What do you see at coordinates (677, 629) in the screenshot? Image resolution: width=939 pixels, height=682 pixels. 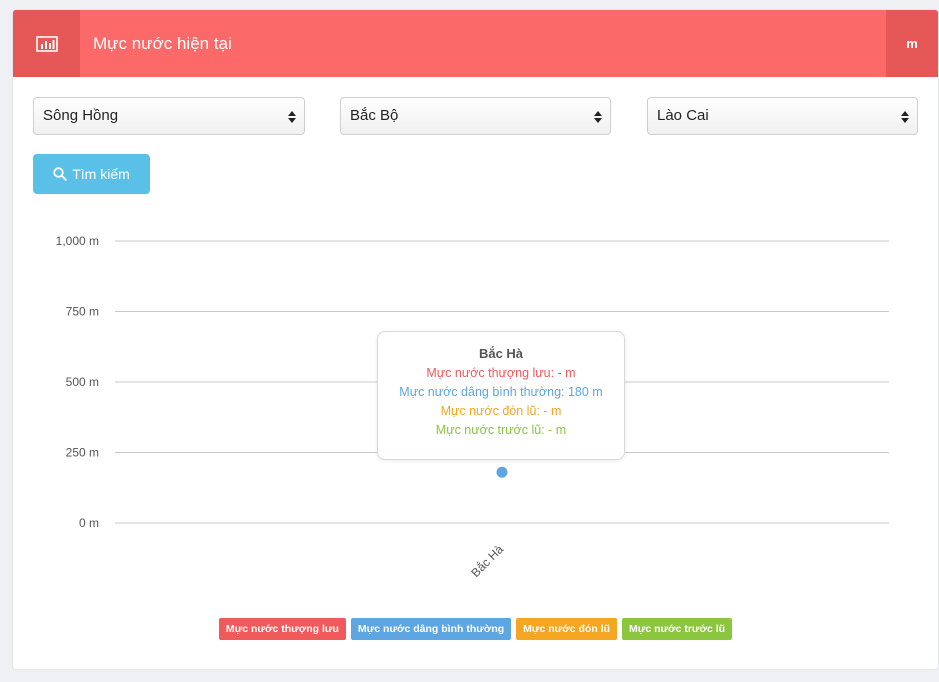 I see `legend-item-pre-flood: Mực nước trước lũ` at bounding box center [677, 629].